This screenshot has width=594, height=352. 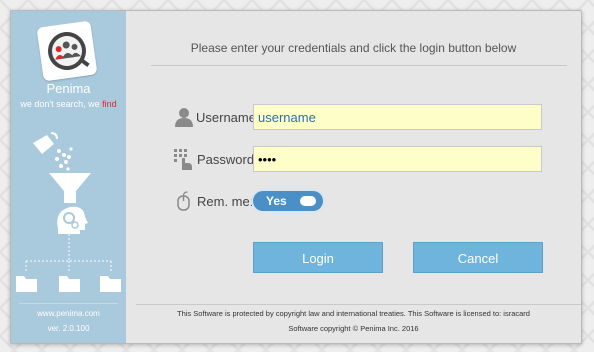 What do you see at coordinates (276, 201) in the screenshot?
I see `toggle-state-label: Yes` at bounding box center [276, 201].